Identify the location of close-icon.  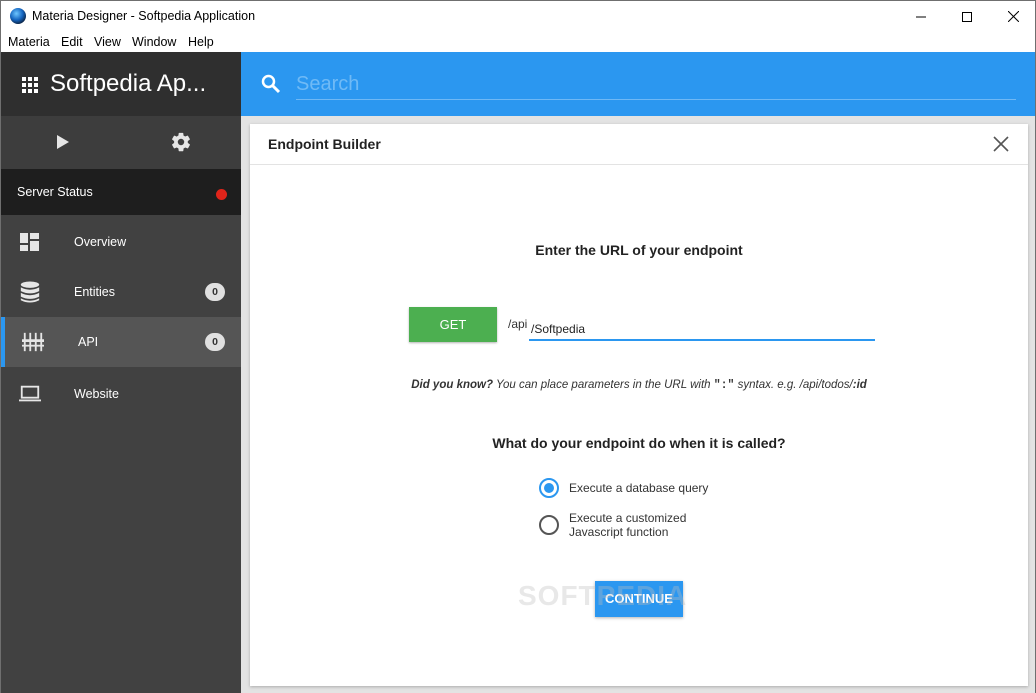
(1013, 16).